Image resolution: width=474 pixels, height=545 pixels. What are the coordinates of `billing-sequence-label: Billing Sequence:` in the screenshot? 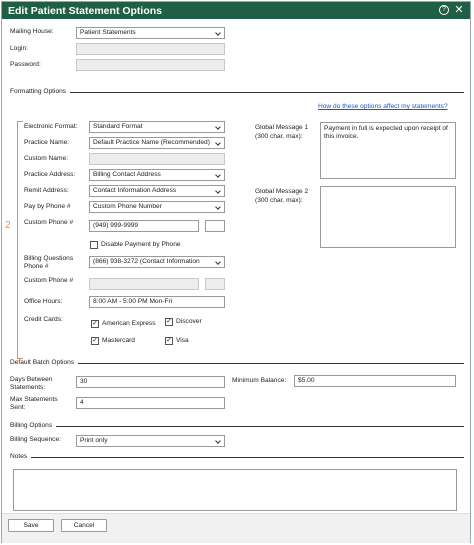 It's located at (35, 439).